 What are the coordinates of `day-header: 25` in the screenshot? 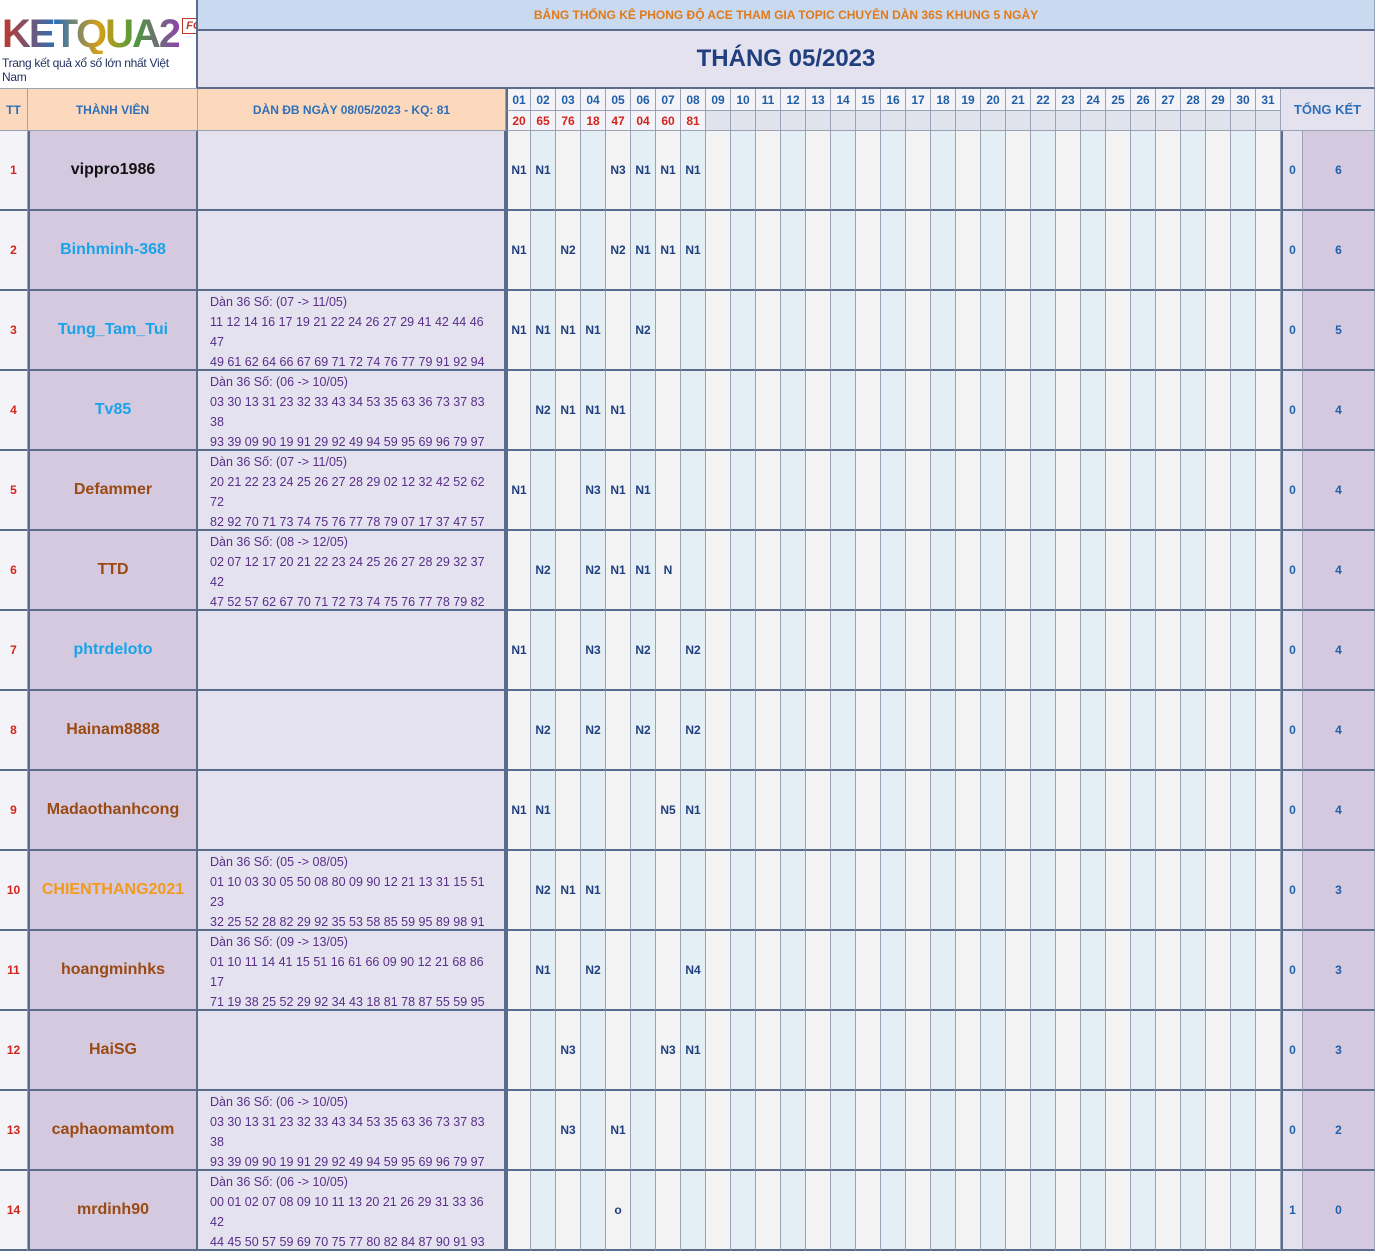 It's located at (1118, 100).